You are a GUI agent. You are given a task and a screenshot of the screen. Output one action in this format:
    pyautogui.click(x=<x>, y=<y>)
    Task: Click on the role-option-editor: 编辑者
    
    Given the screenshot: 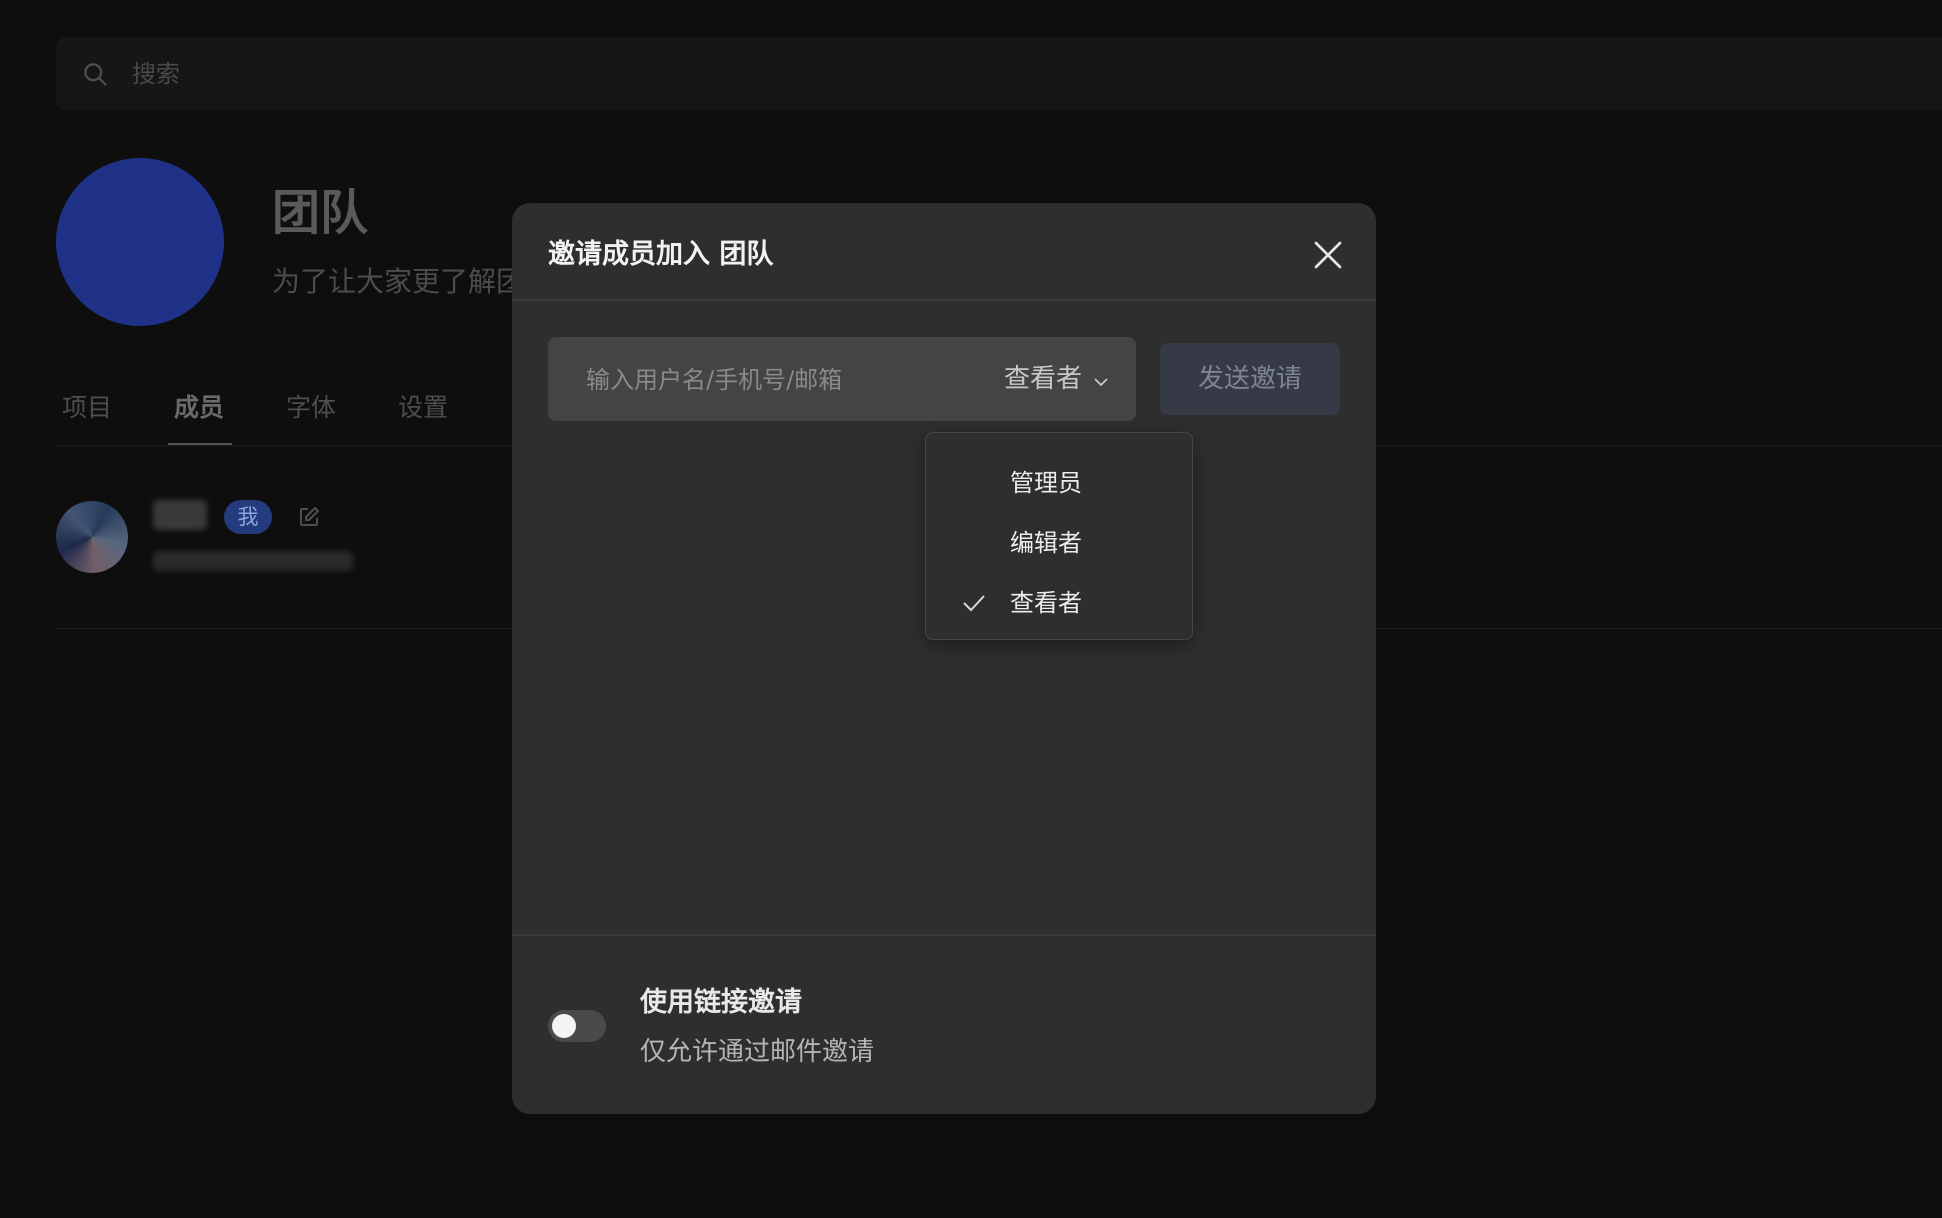 What is the action you would take?
    pyautogui.click(x=1059, y=543)
    